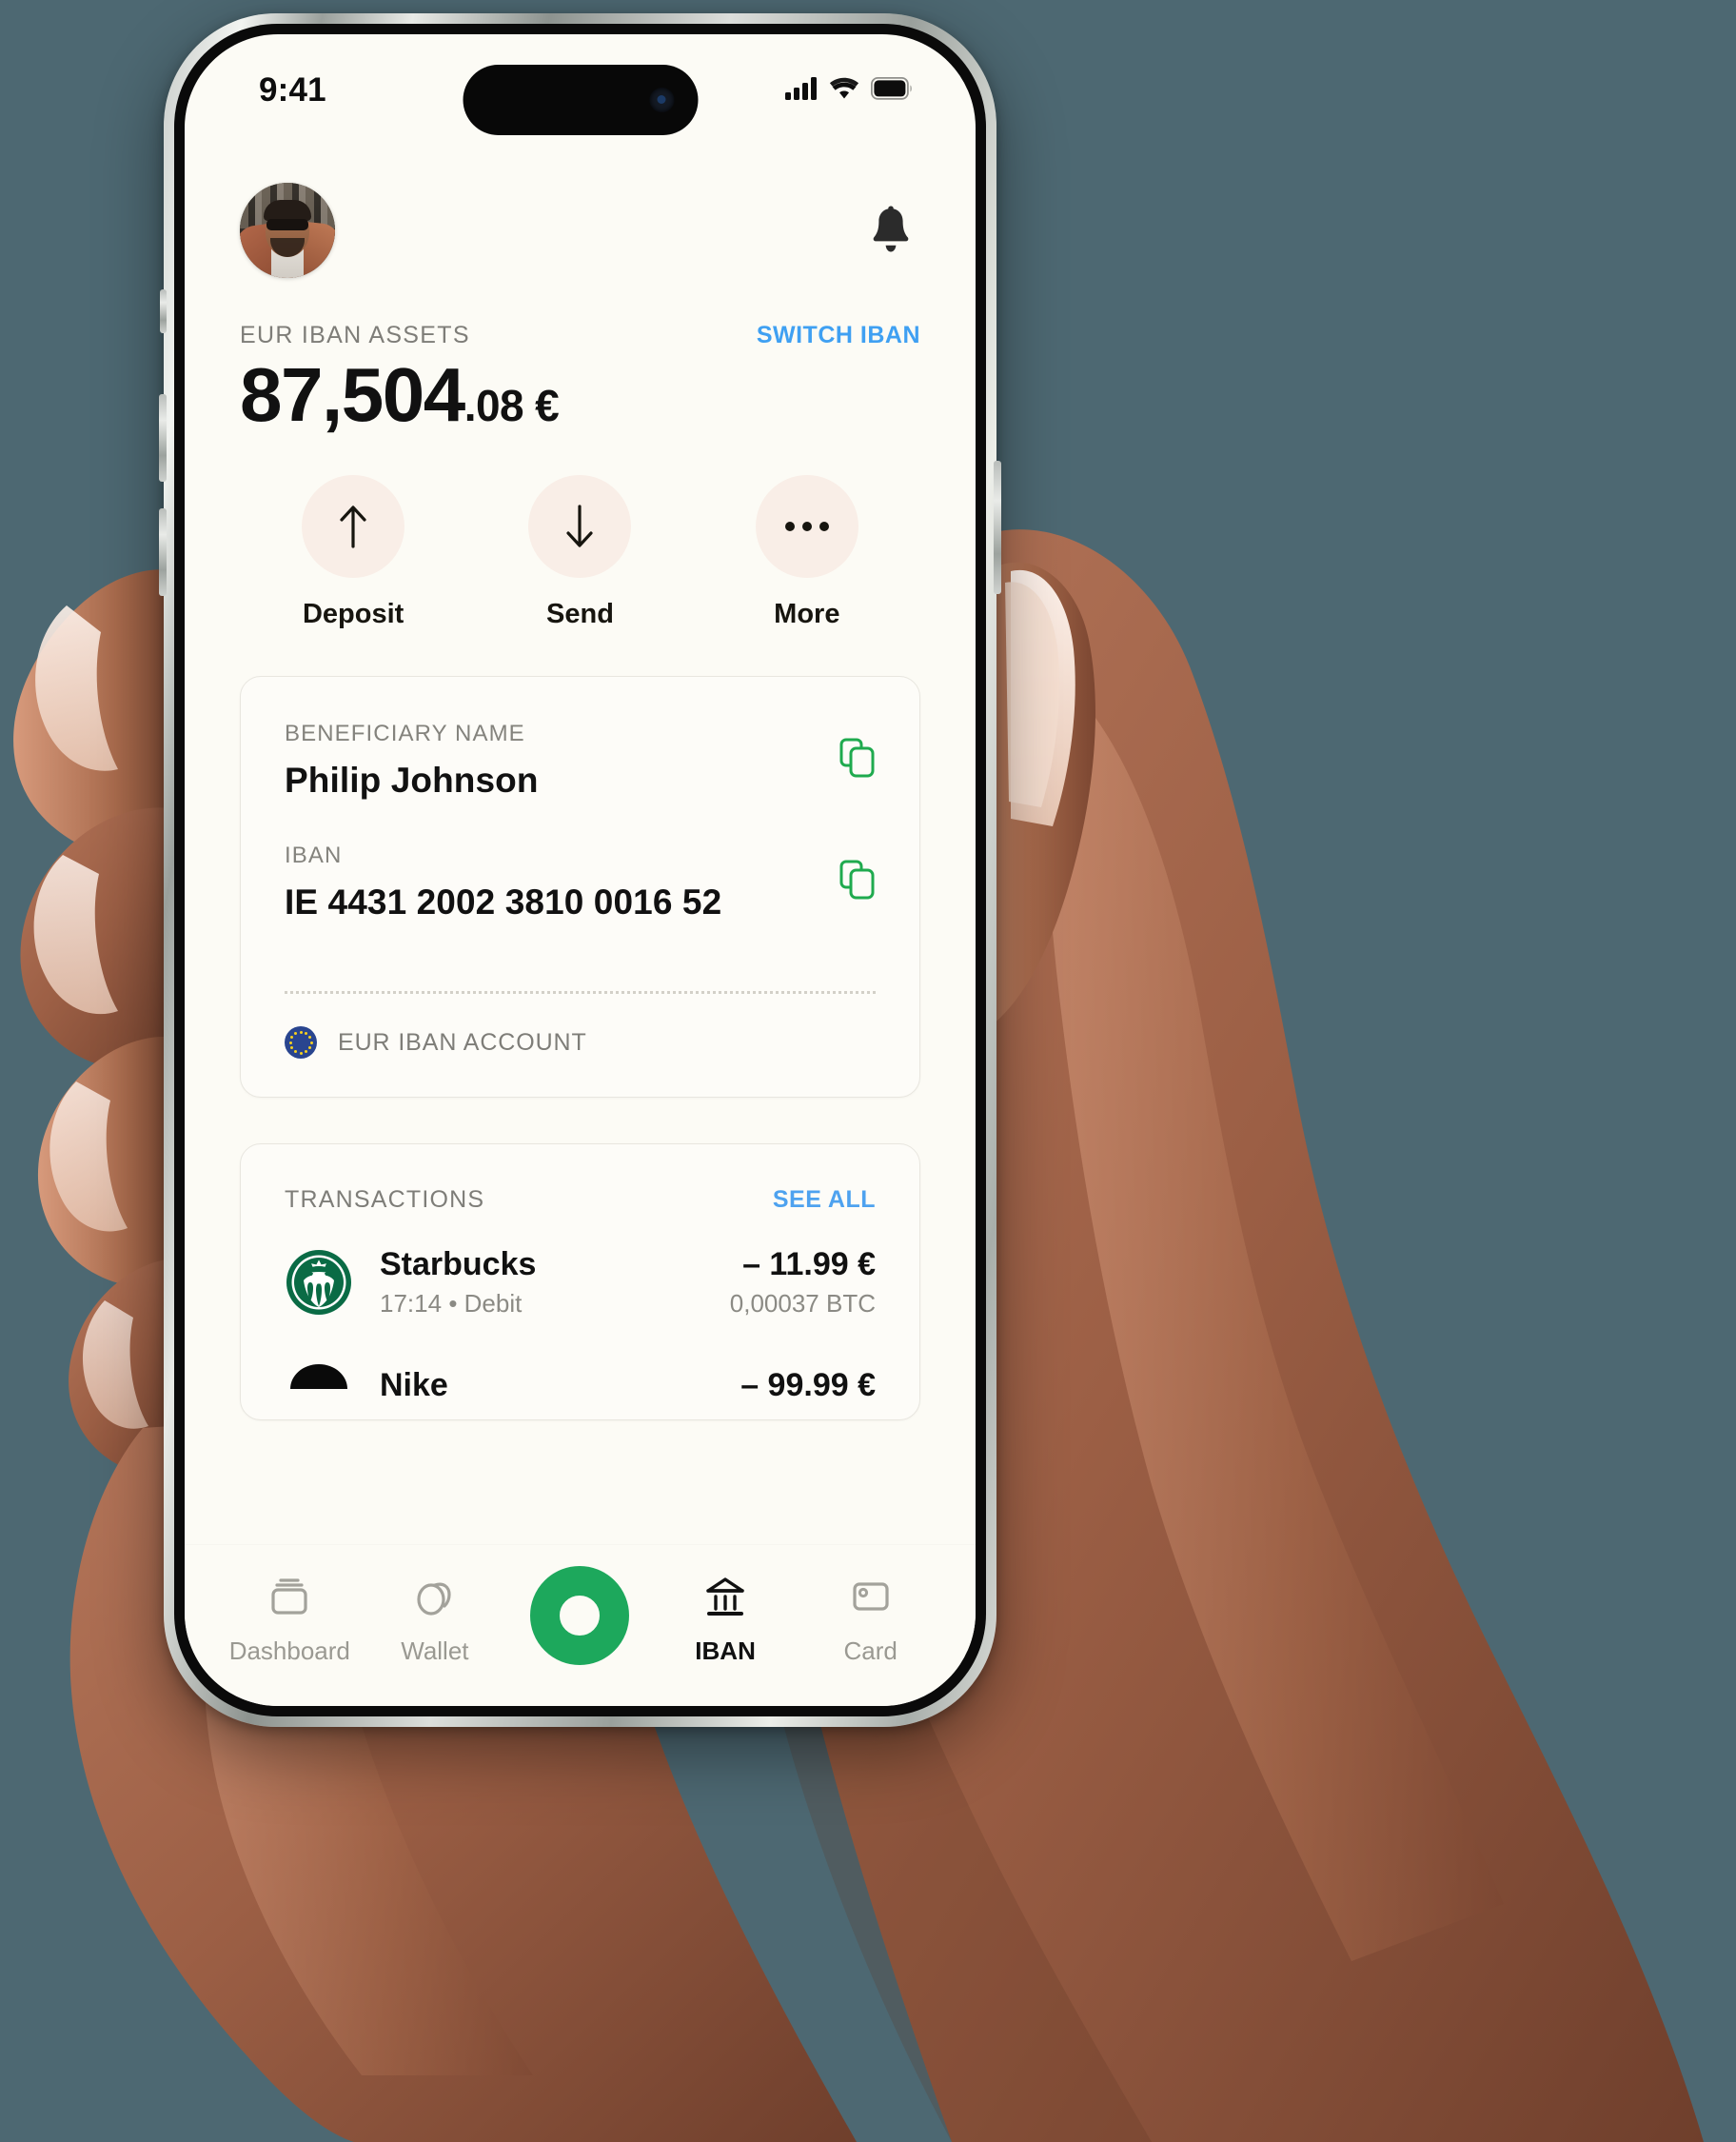 This screenshot has width=1736, height=2142. I want to click on signal-bars-icon, so click(801, 90).